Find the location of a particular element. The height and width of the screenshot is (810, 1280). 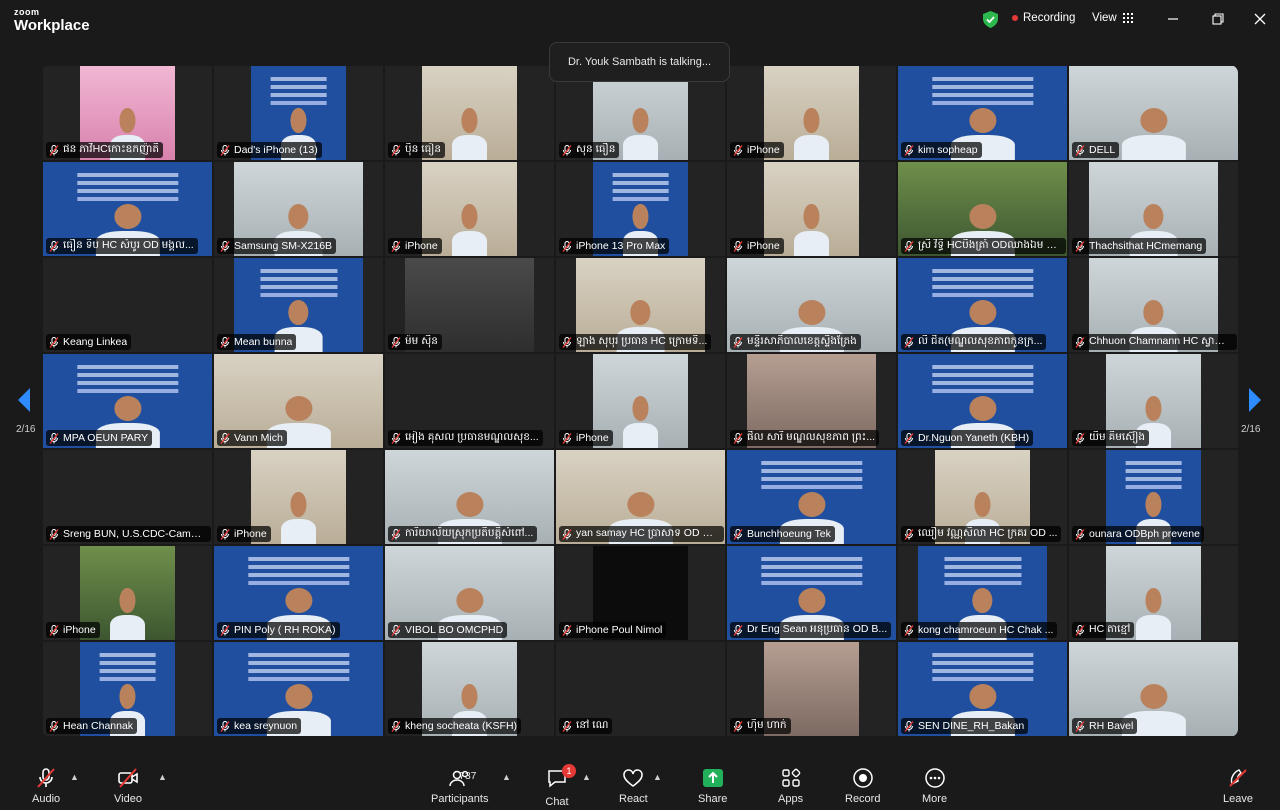

participant-name-tag: VIBOL BO OMCPHD is located at coordinates (448, 630).